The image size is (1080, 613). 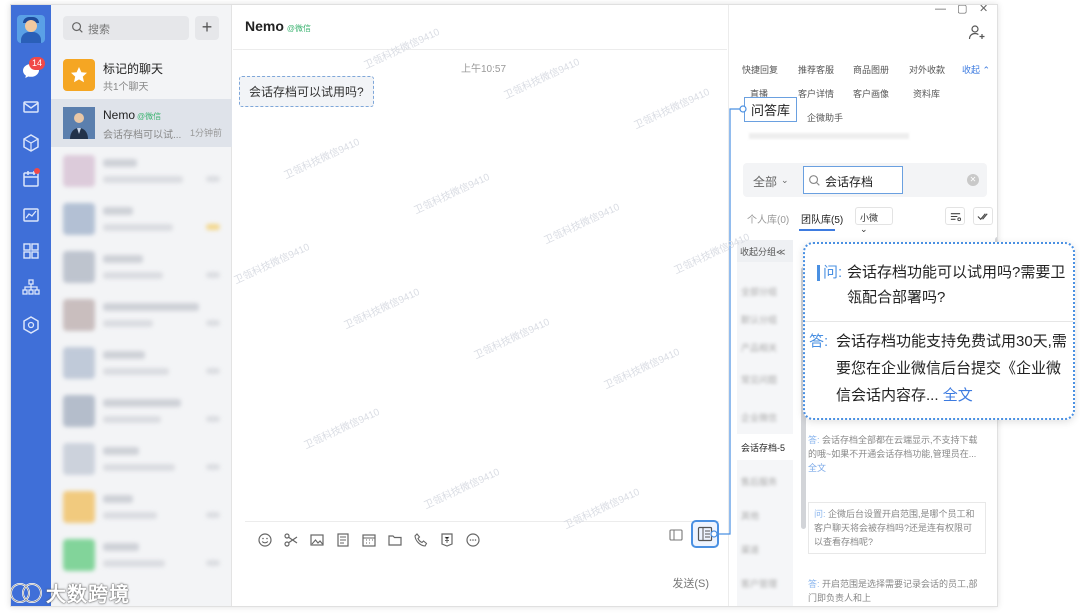 What do you see at coordinates (31, 287) in the screenshot?
I see `org-icon` at bounding box center [31, 287].